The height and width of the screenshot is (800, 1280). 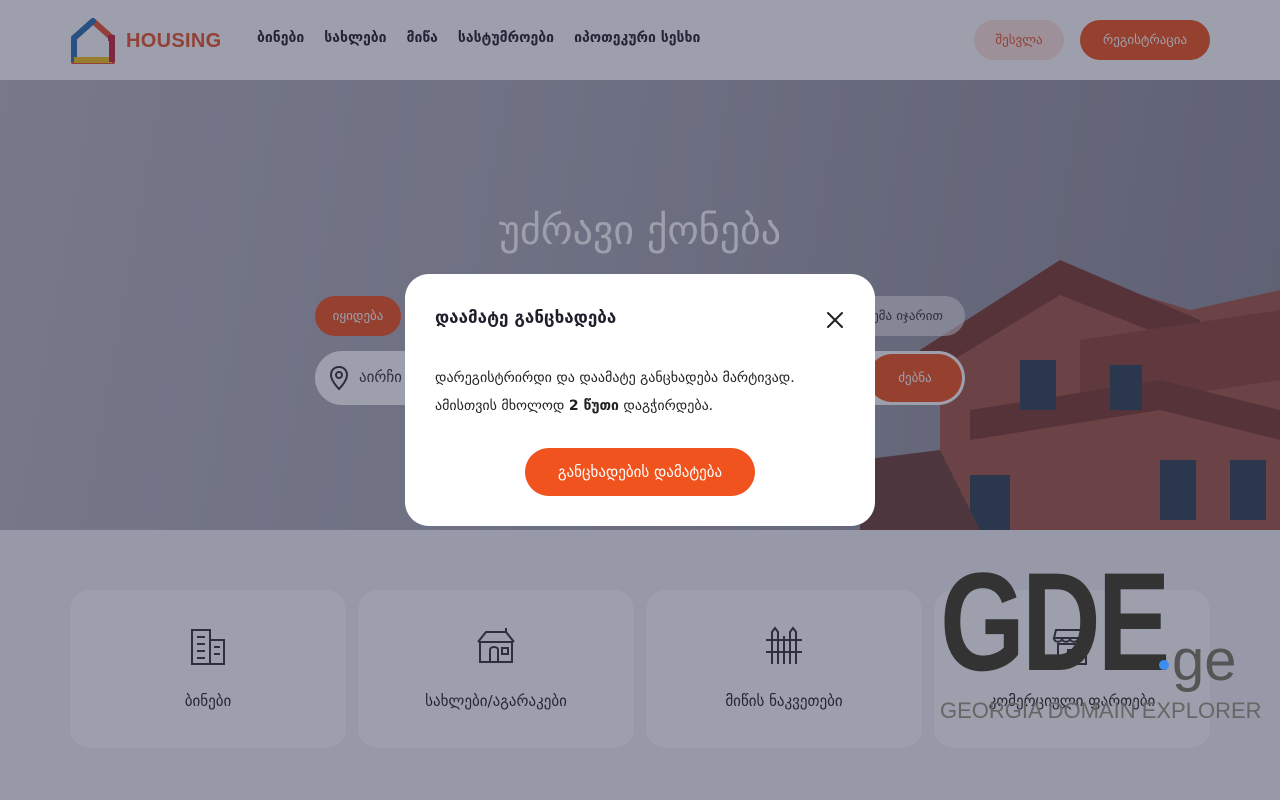 What do you see at coordinates (1164, 665) in the screenshot?
I see `watermark-dot` at bounding box center [1164, 665].